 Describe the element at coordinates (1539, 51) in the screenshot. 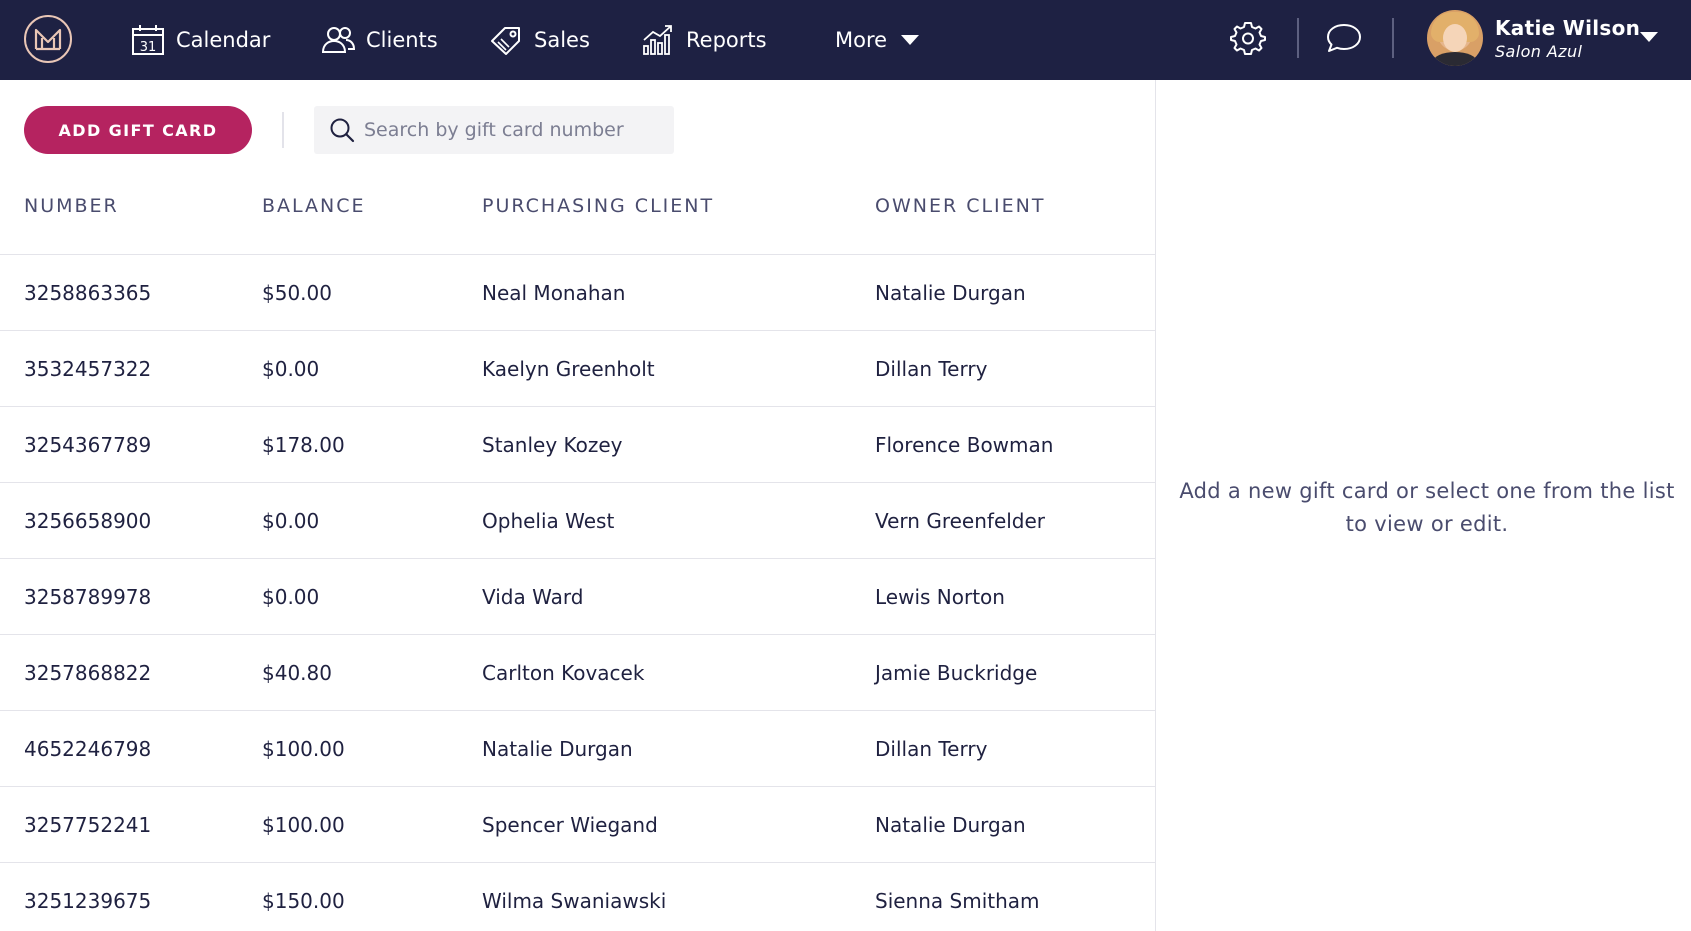

I see `user-salon: Salon Azul` at that location.